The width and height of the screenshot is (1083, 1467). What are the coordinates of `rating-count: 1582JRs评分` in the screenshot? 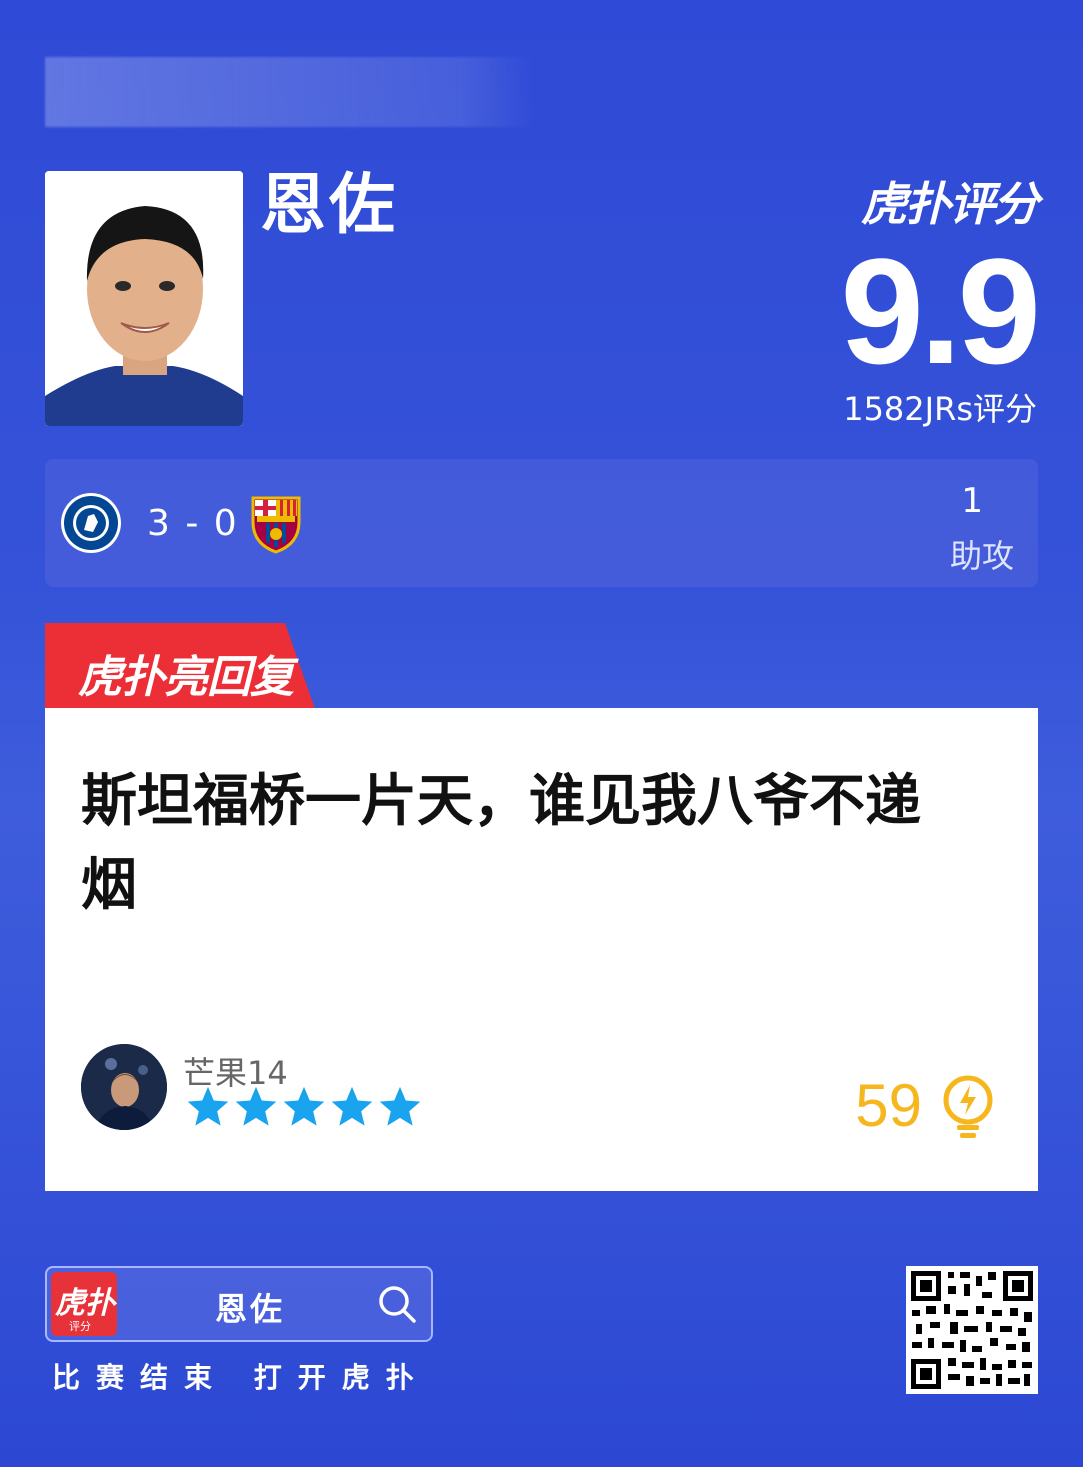 It's located at (940, 409).